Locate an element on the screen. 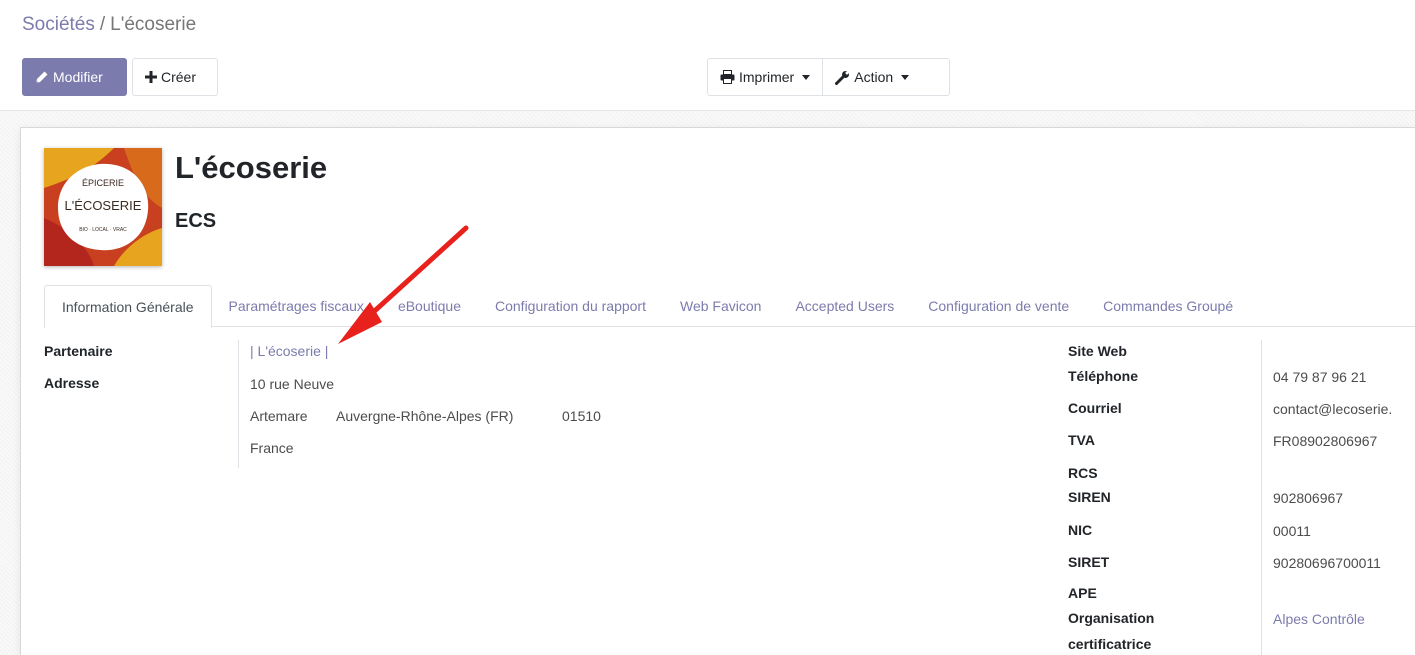 The width and height of the screenshot is (1415, 655). partner-label: Partenaire is located at coordinates (78, 351).